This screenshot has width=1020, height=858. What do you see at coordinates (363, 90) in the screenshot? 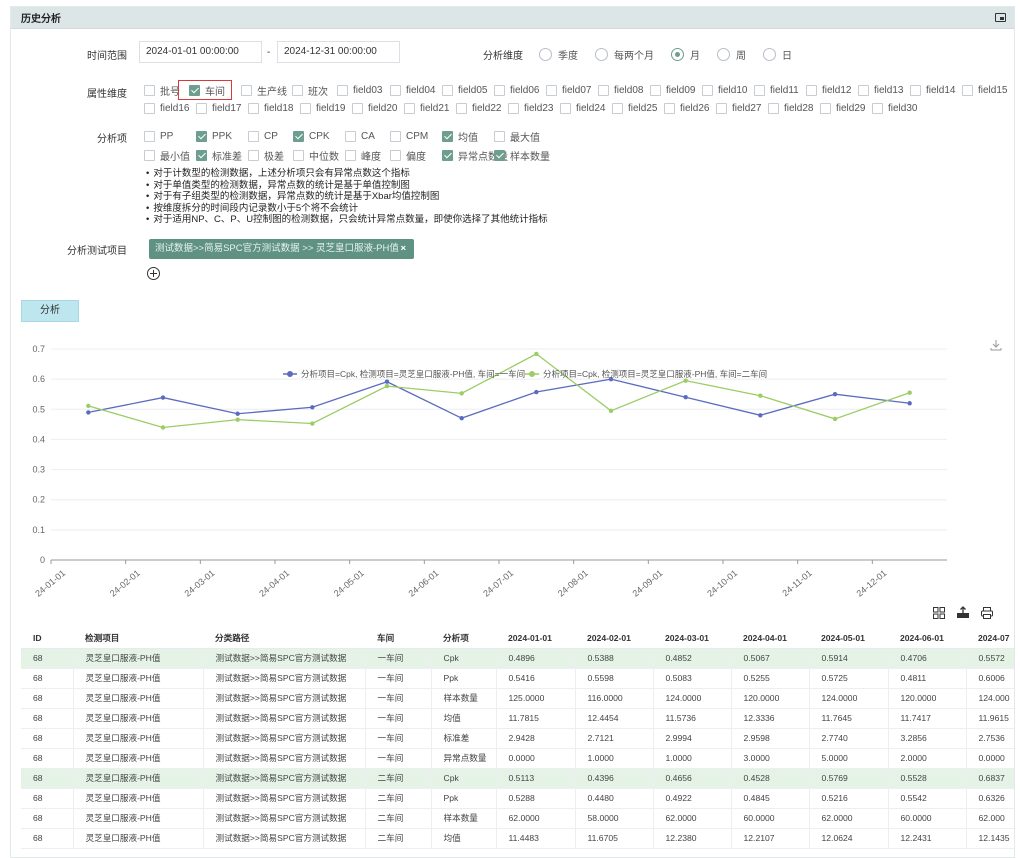
I see `attribute-checkbox-4: field03` at bounding box center [363, 90].